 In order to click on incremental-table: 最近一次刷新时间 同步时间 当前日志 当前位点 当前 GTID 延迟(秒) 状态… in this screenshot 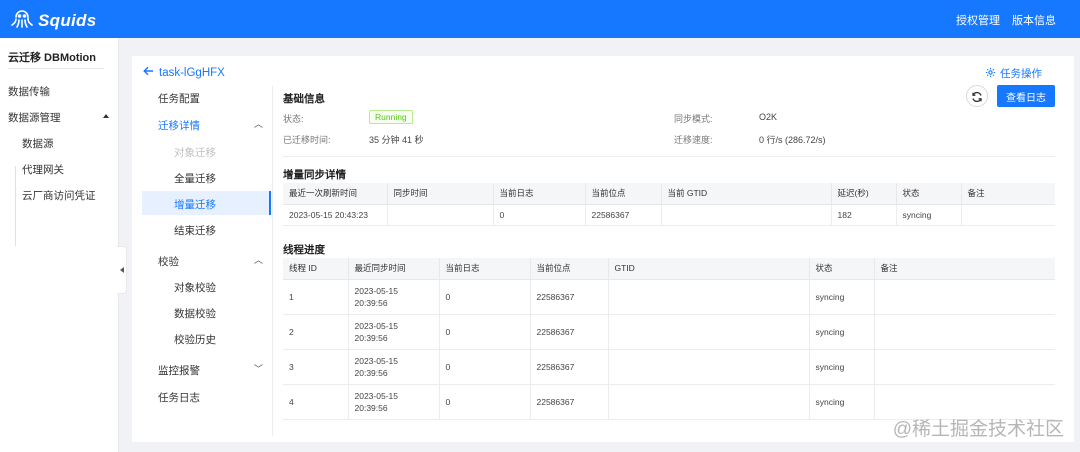, I will do `click(669, 204)`.